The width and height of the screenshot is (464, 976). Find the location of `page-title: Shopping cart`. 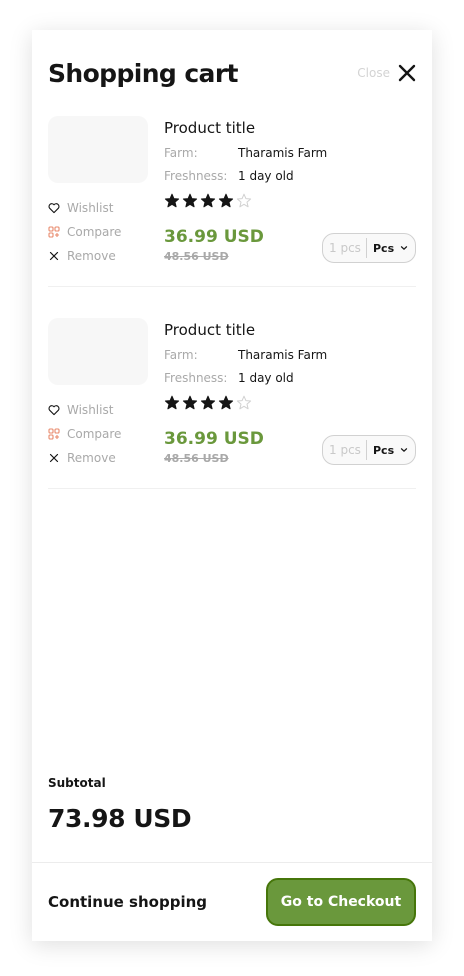

page-title: Shopping cart is located at coordinates (143, 73).